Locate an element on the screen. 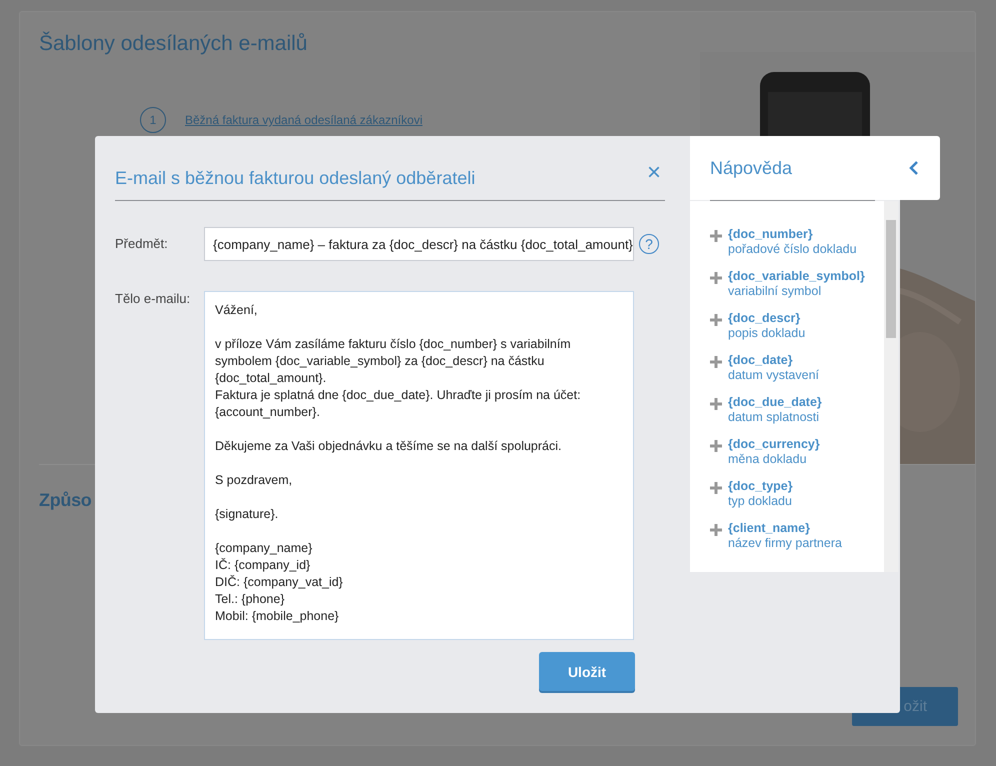  variable-name: {client_name} is located at coordinates (785, 528).